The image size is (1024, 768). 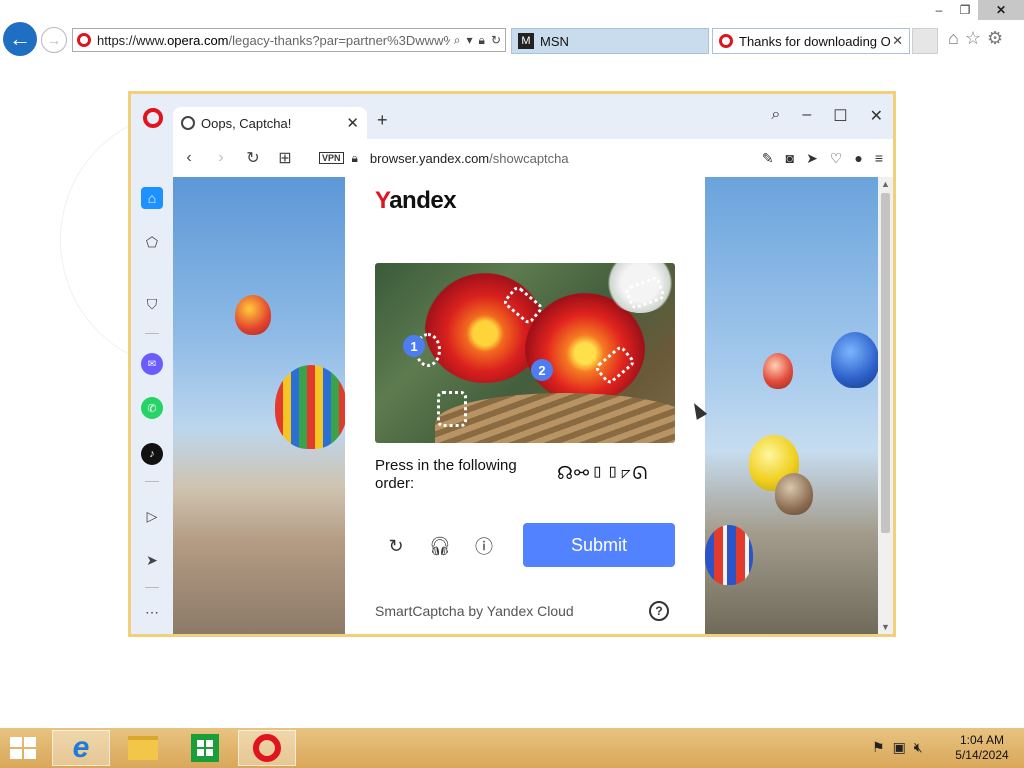 I want to click on edit-icon: ✎, so click(x=768, y=158).